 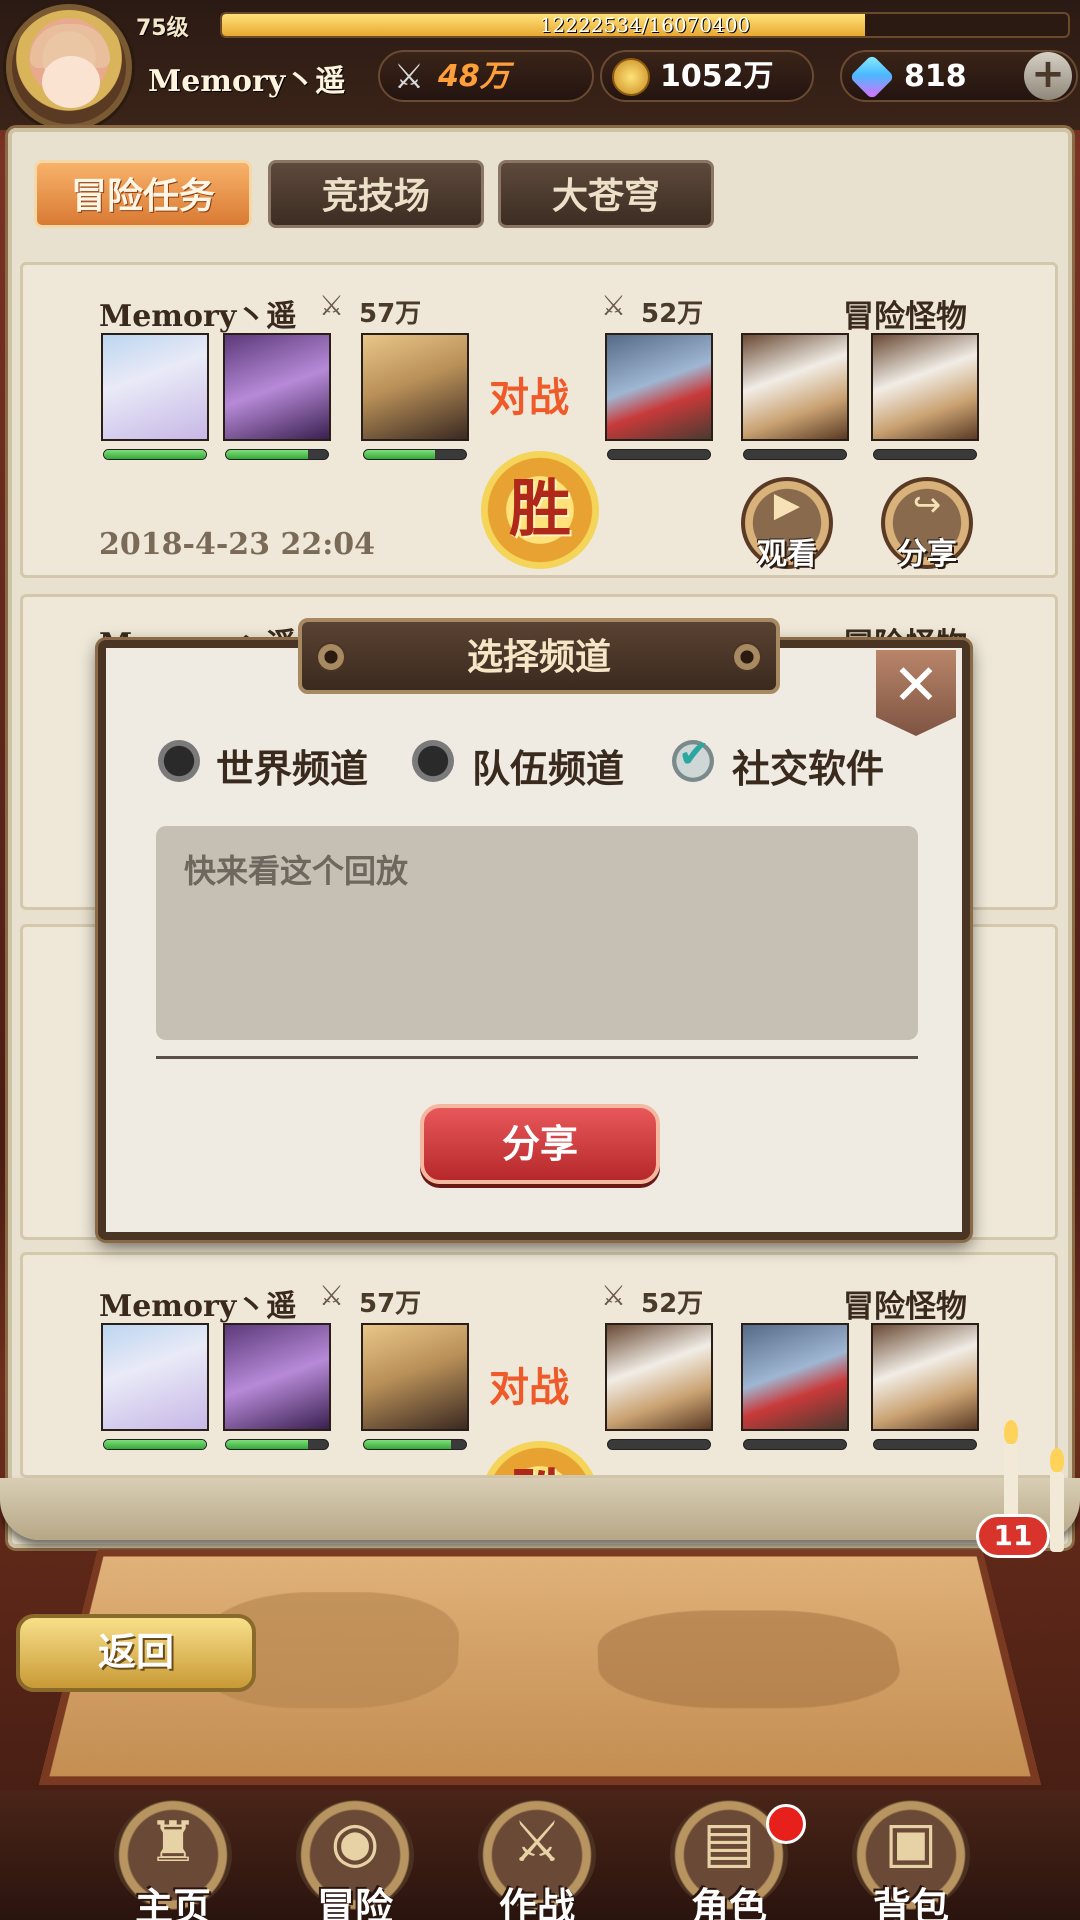 What do you see at coordinates (247, 81) in the screenshot?
I see `player-name: Memory丶遥` at bounding box center [247, 81].